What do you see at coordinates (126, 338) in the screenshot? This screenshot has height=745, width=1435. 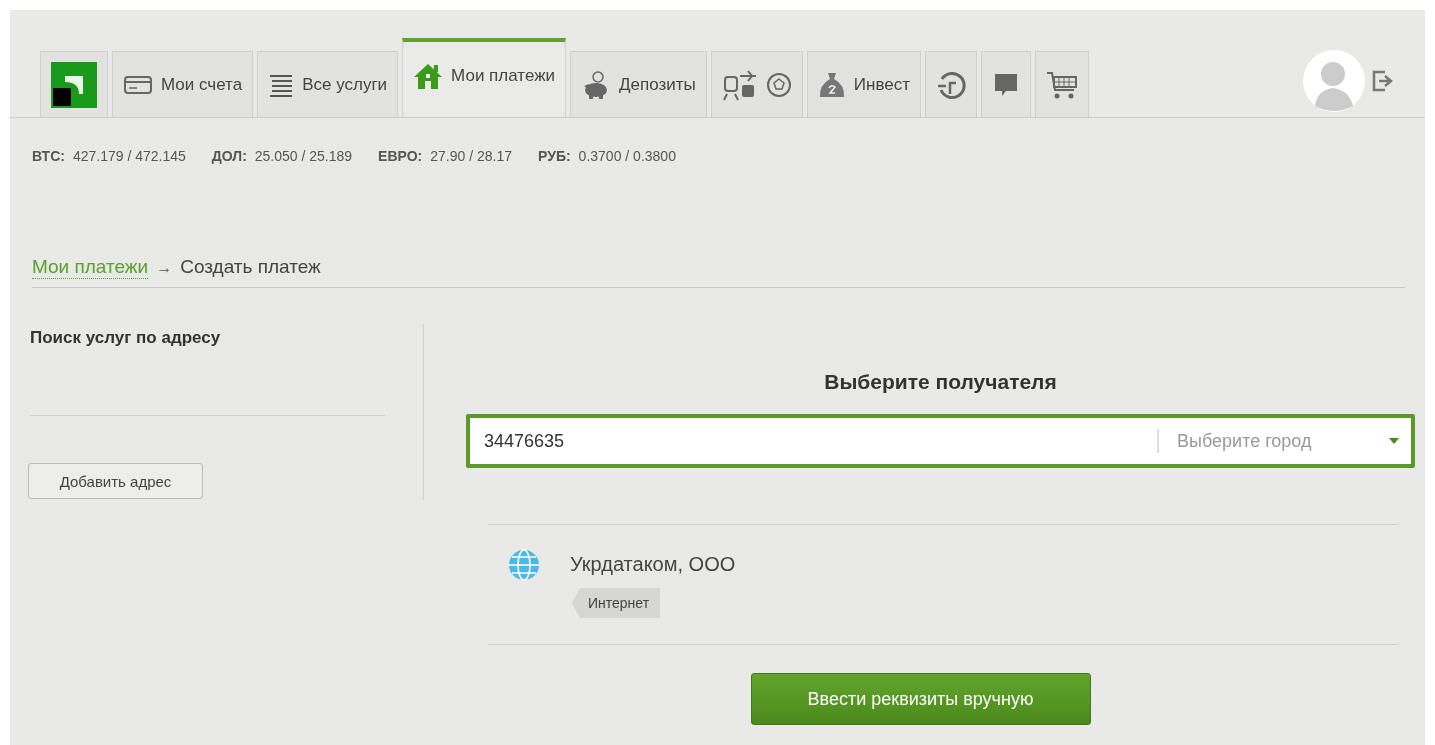 I see `sidebar-title: Поиск услуг по адресу` at bounding box center [126, 338].